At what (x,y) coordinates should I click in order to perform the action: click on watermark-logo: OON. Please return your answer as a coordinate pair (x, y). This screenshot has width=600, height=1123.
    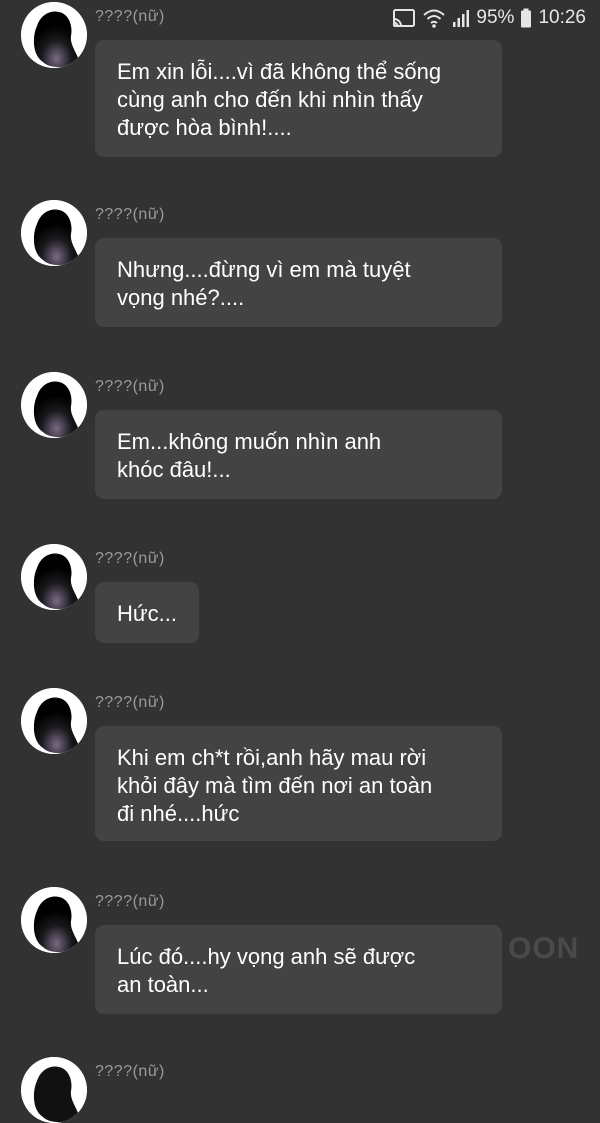
    Looking at the image, I should click on (544, 948).